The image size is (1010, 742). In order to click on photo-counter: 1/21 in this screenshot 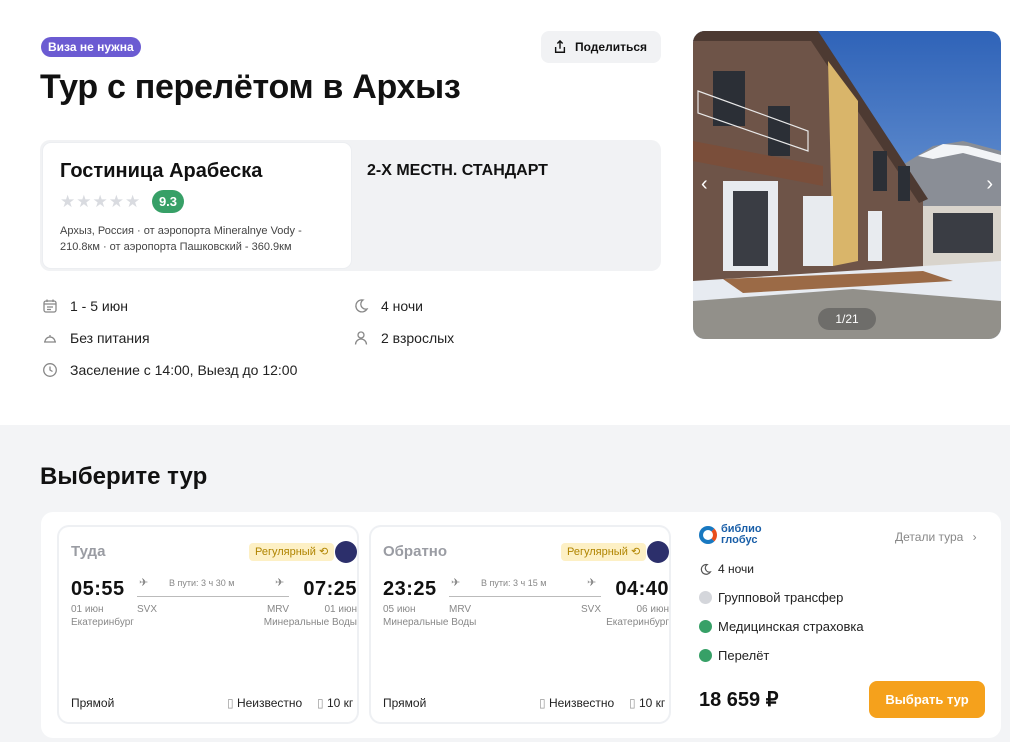, I will do `click(847, 319)`.